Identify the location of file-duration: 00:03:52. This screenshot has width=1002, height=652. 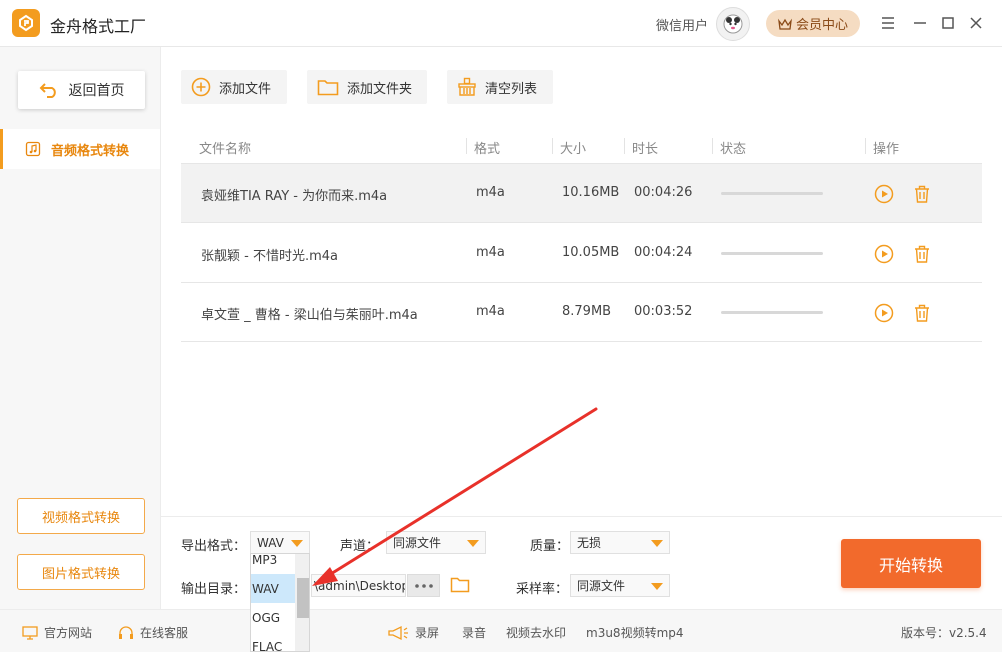
(663, 311).